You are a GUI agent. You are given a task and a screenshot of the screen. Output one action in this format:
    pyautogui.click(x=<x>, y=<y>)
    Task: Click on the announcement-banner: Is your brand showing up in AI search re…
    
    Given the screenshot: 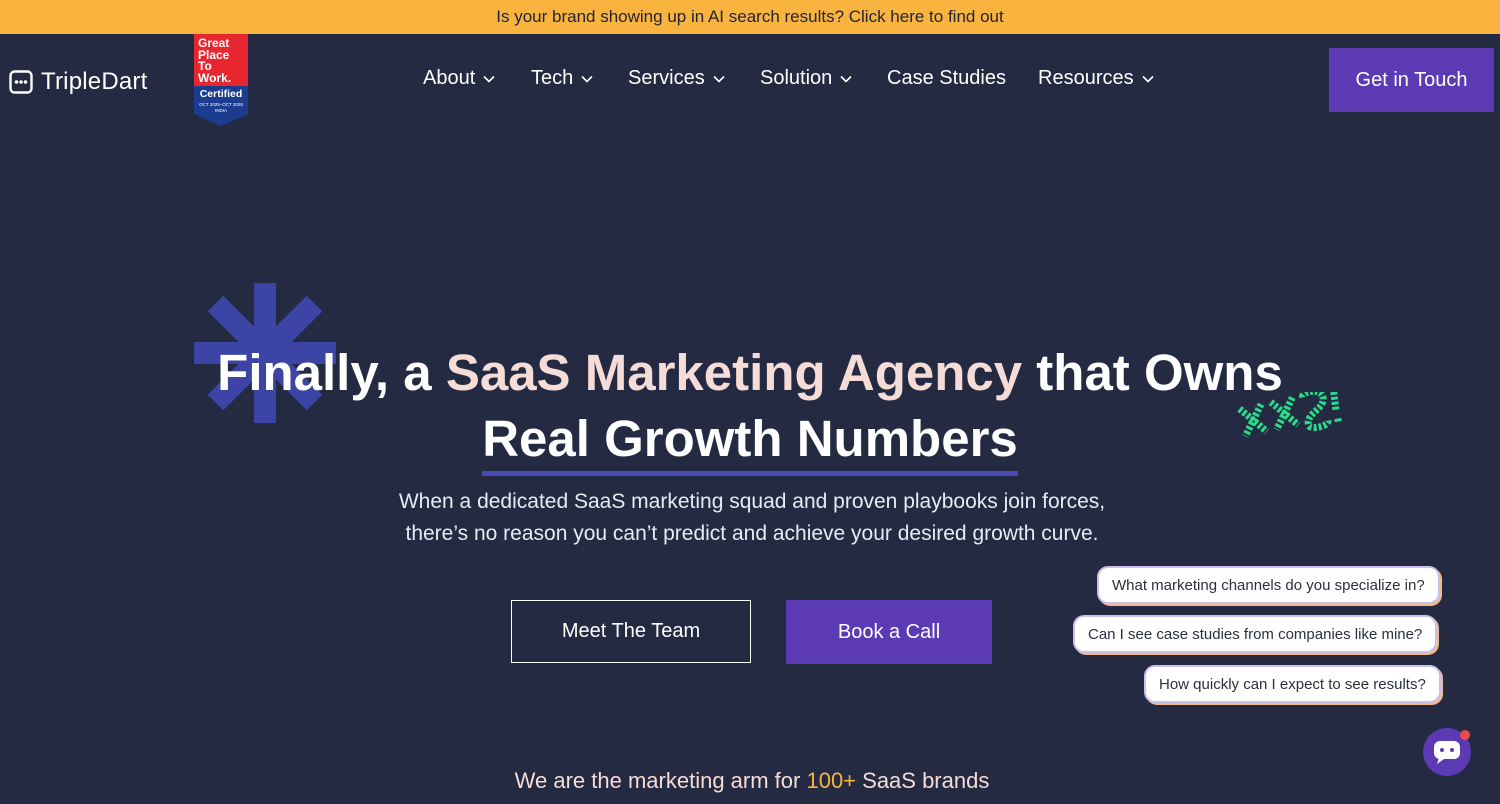 What is the action you would take?
    pyautogui.click(x=750, y=17)
    